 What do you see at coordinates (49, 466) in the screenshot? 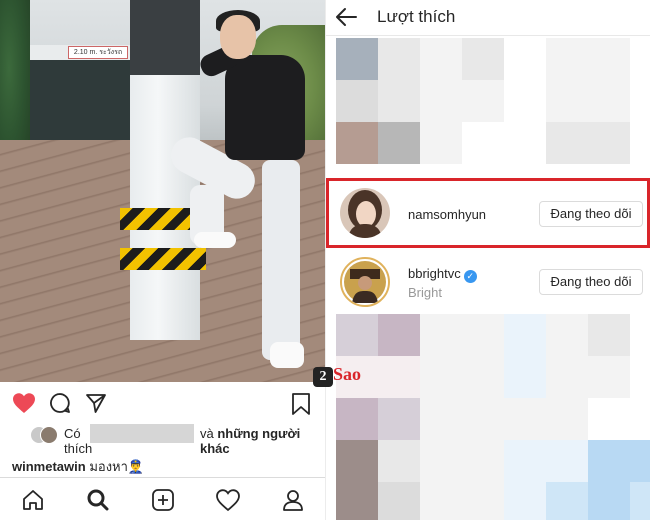
I see `caption-username: winmetawin` at bounding box center [49, 466].